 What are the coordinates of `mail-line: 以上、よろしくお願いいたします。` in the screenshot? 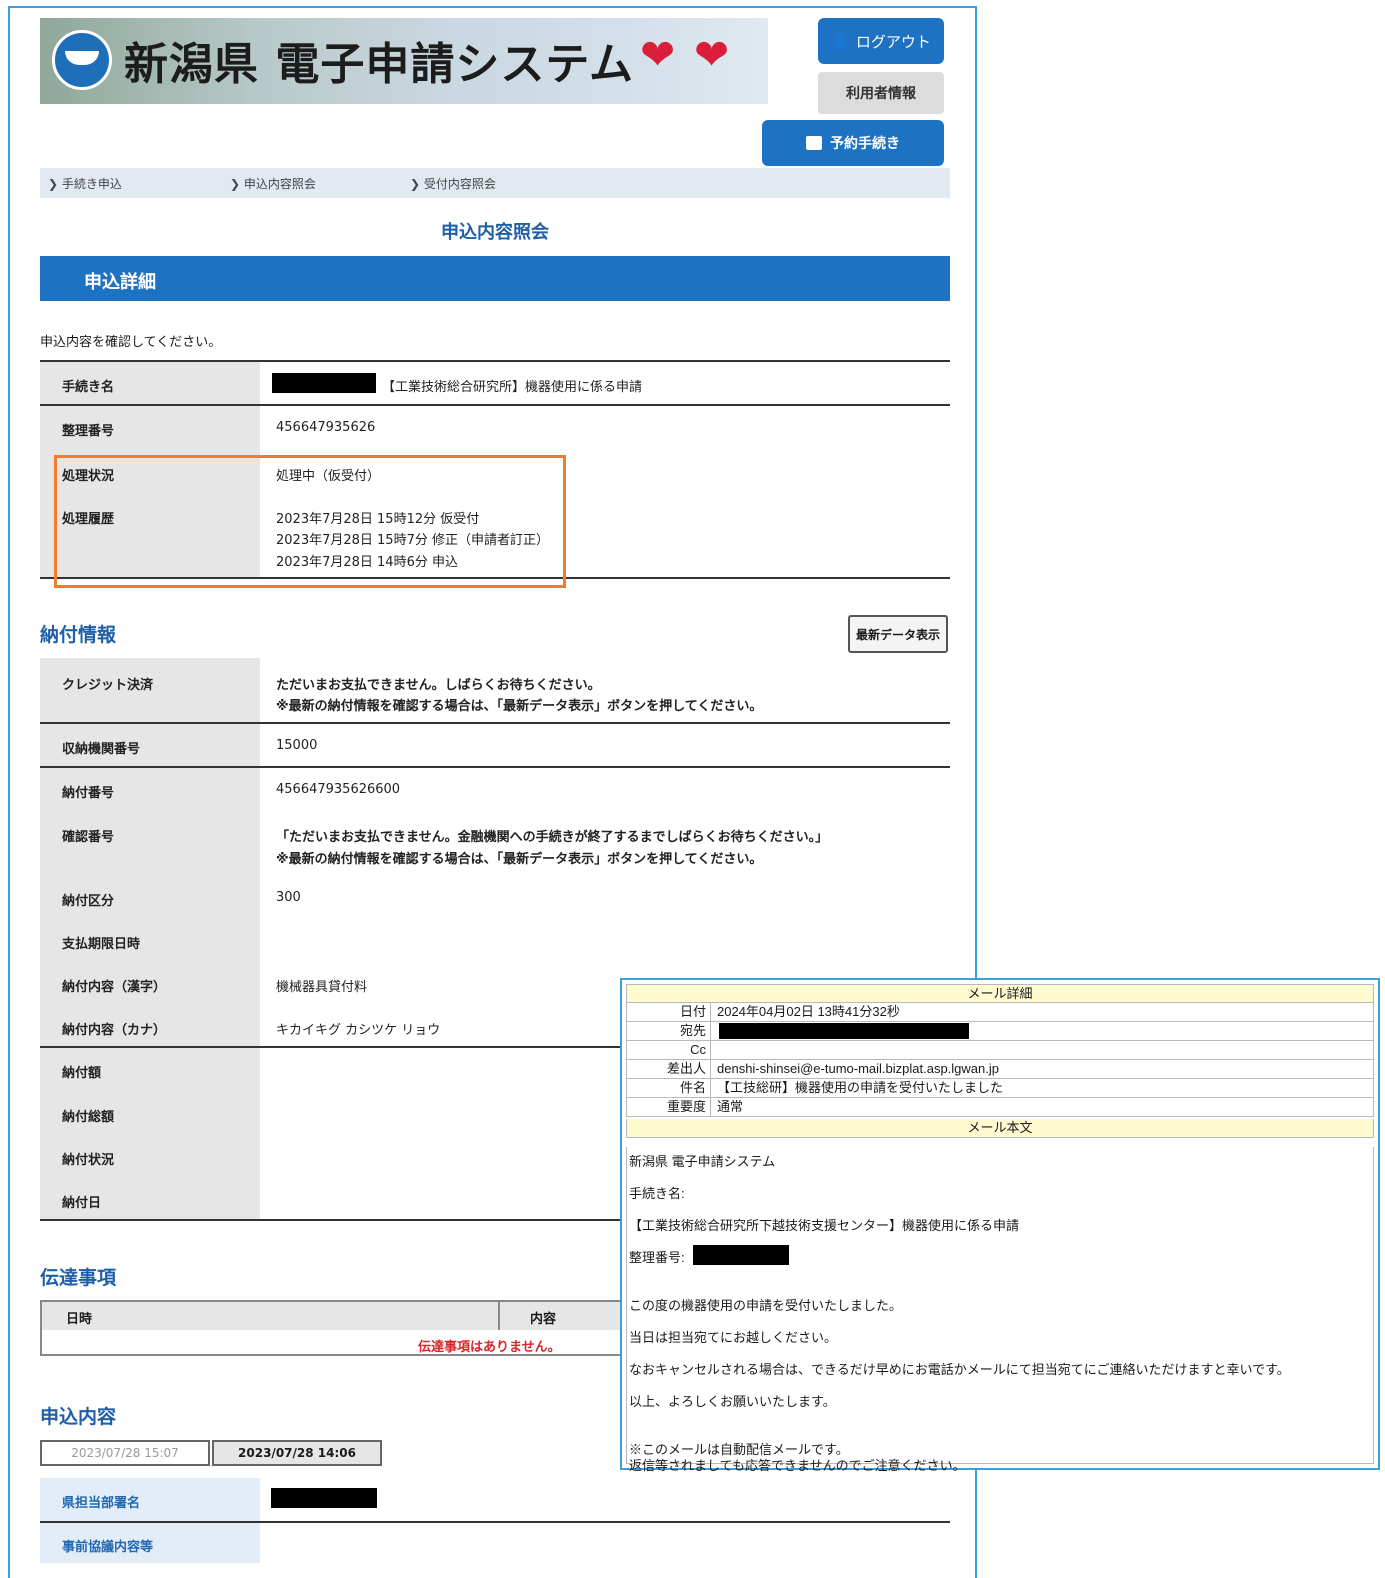 It's located at (732, 1401).